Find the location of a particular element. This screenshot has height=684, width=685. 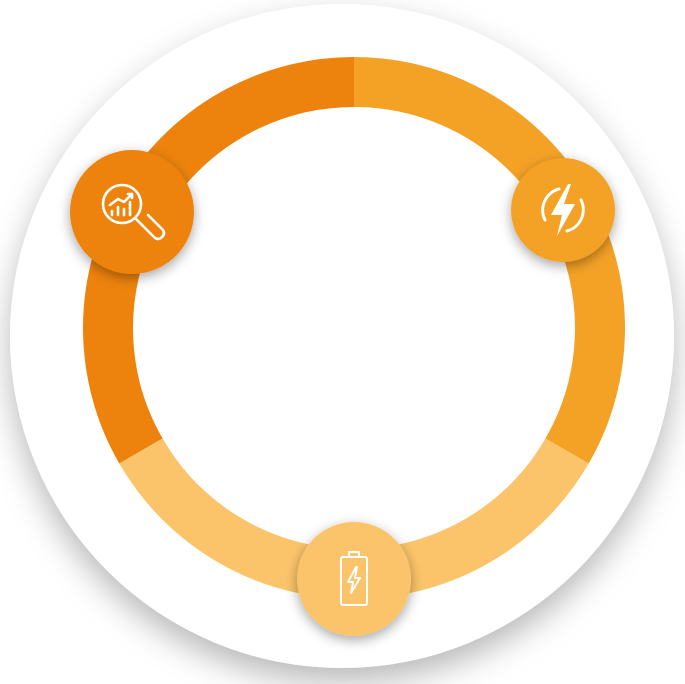

node-battery is located at coordinates (354, 579).